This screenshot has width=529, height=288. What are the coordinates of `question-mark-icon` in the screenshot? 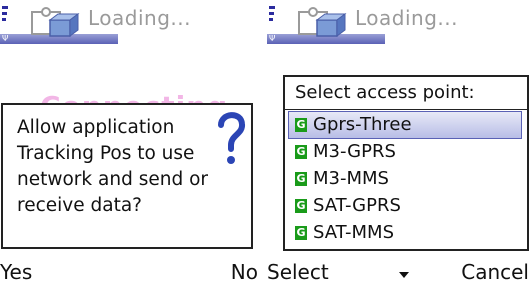 It's located at (231, 138).